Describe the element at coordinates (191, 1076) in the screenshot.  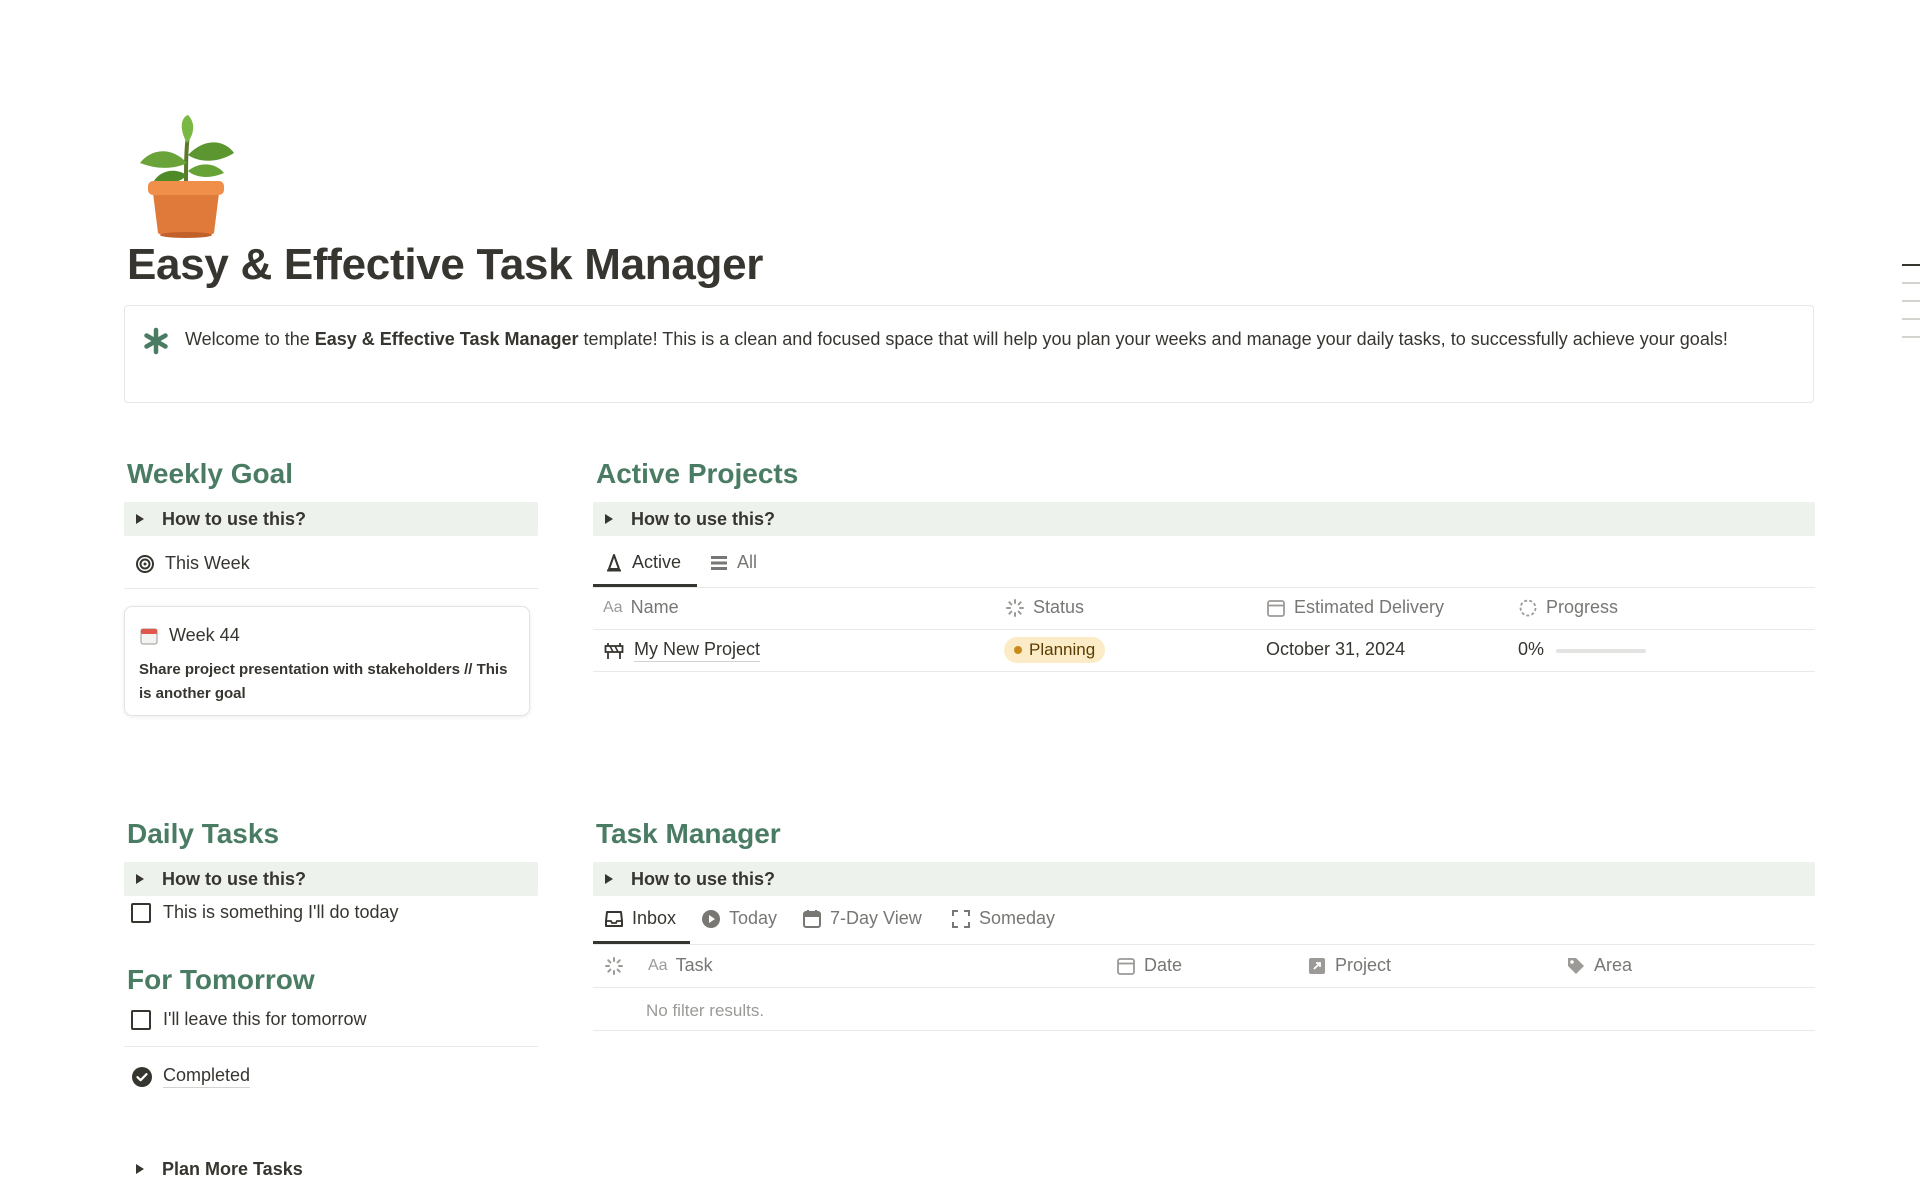
I see `completed-view-tab: Completed` at that location.